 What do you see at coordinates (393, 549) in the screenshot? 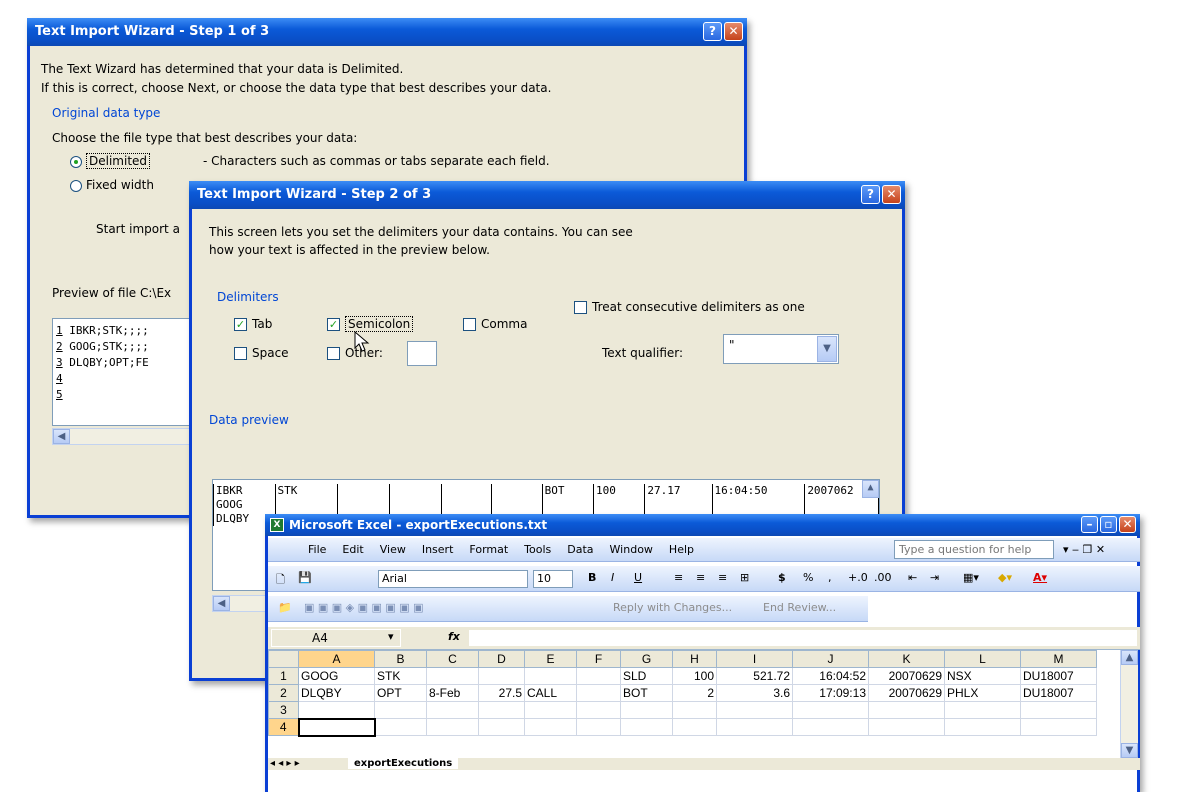
I see `menu-item-view: View` at bounding box center [393, 549].